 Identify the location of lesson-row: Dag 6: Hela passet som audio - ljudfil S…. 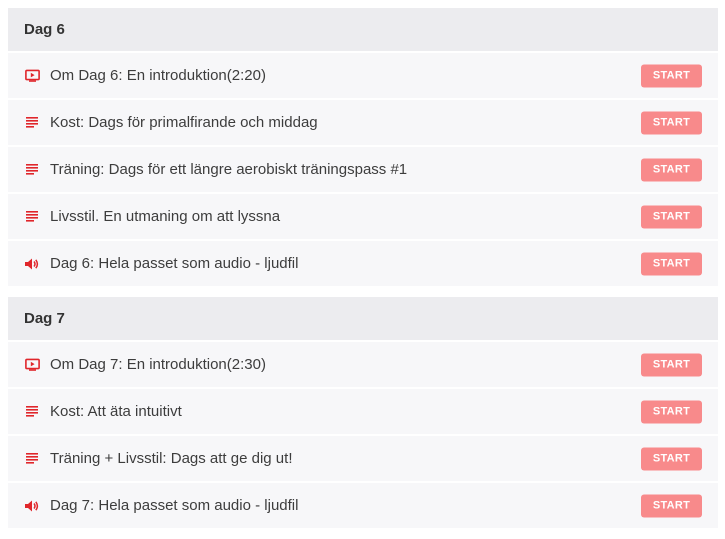
(363, 262).